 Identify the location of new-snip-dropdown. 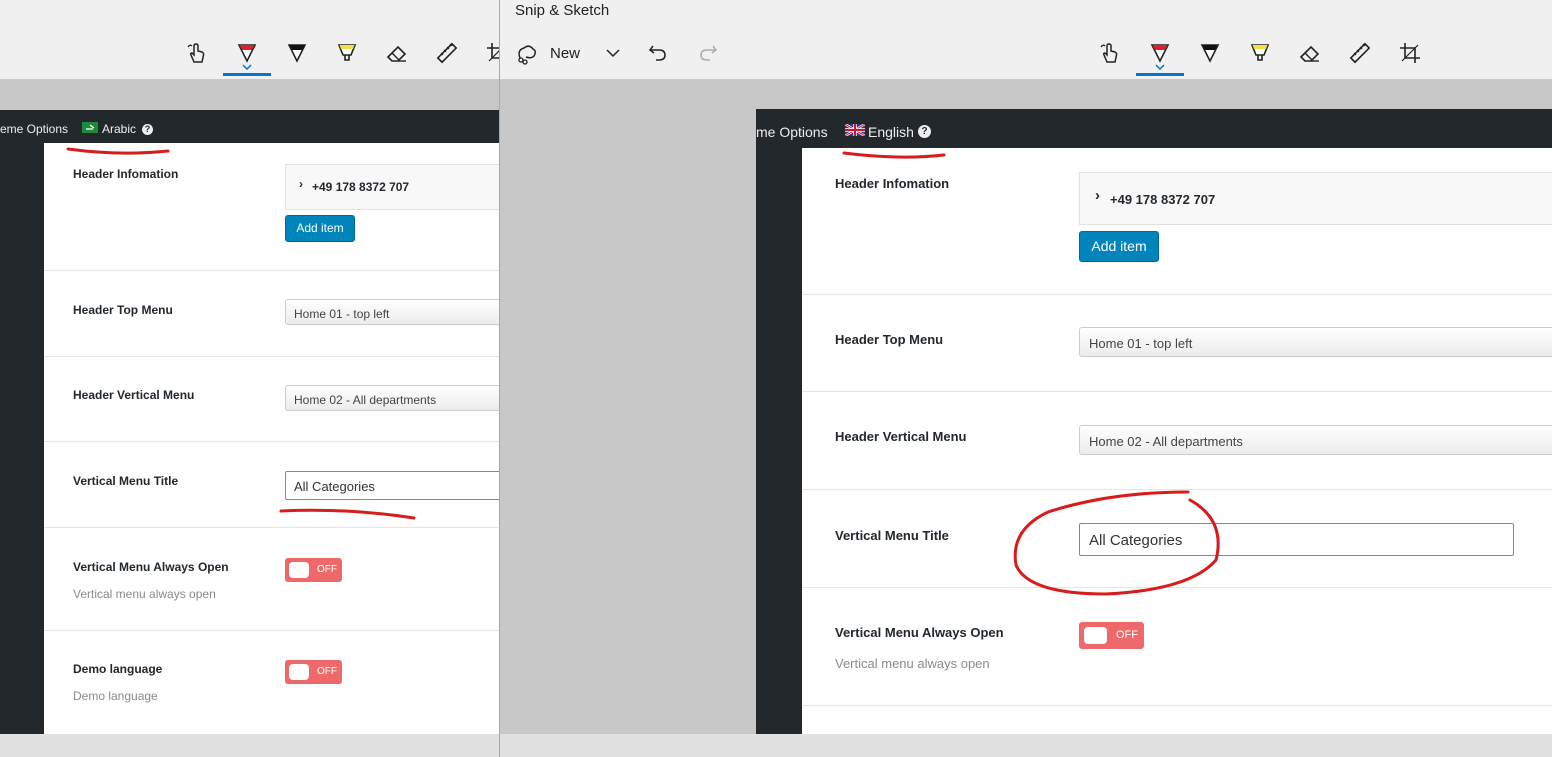
(613, 53).